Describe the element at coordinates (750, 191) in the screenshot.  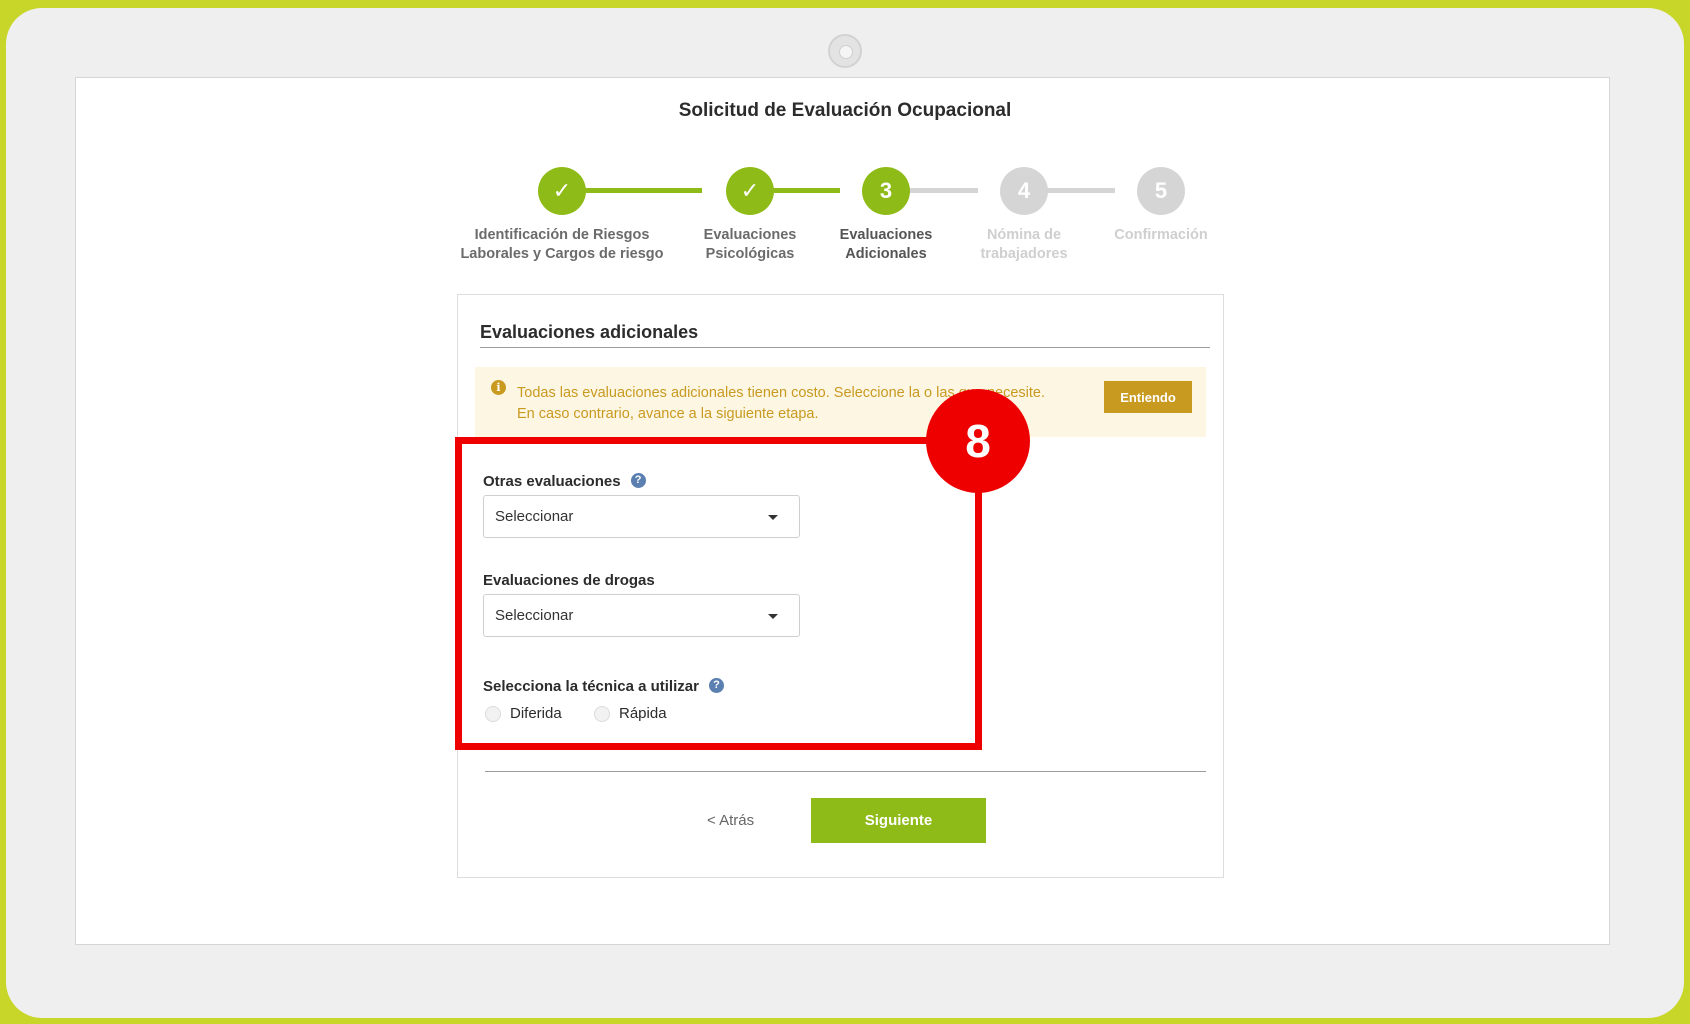
I see `step-2-check-icon: ✓` at that location.